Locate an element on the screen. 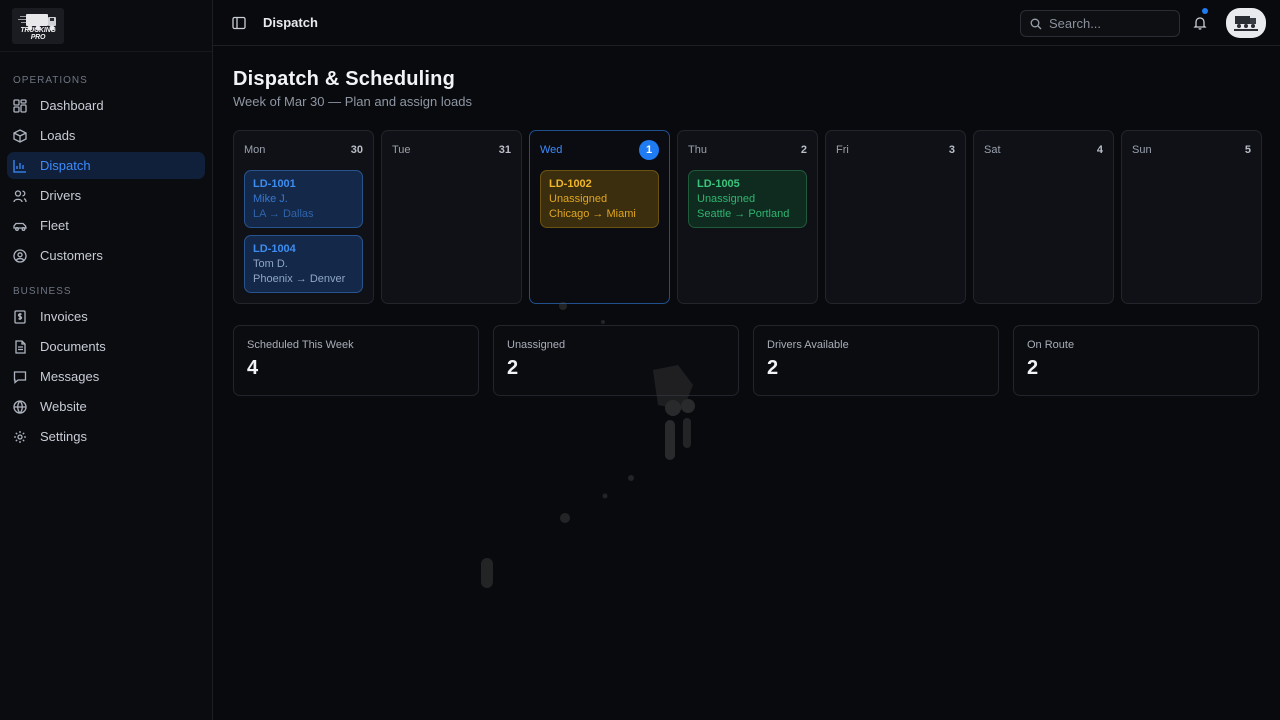  sidebar-item-label: Documents is located at coordinates (73, 346).